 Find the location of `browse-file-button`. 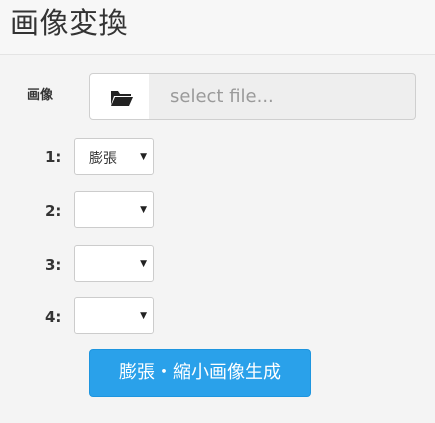

browse-file-button is located at coordinates (119, 96).